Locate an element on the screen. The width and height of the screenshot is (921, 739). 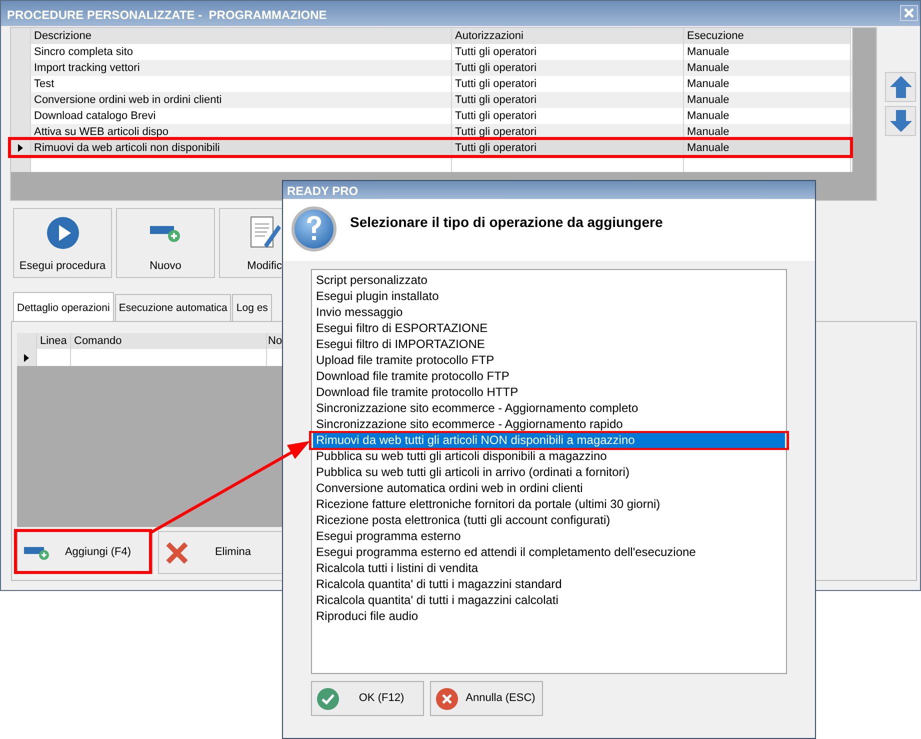
list-item: Ricalcola quantita' di tutti i magazzini standard is located at coordinates (549, 584).